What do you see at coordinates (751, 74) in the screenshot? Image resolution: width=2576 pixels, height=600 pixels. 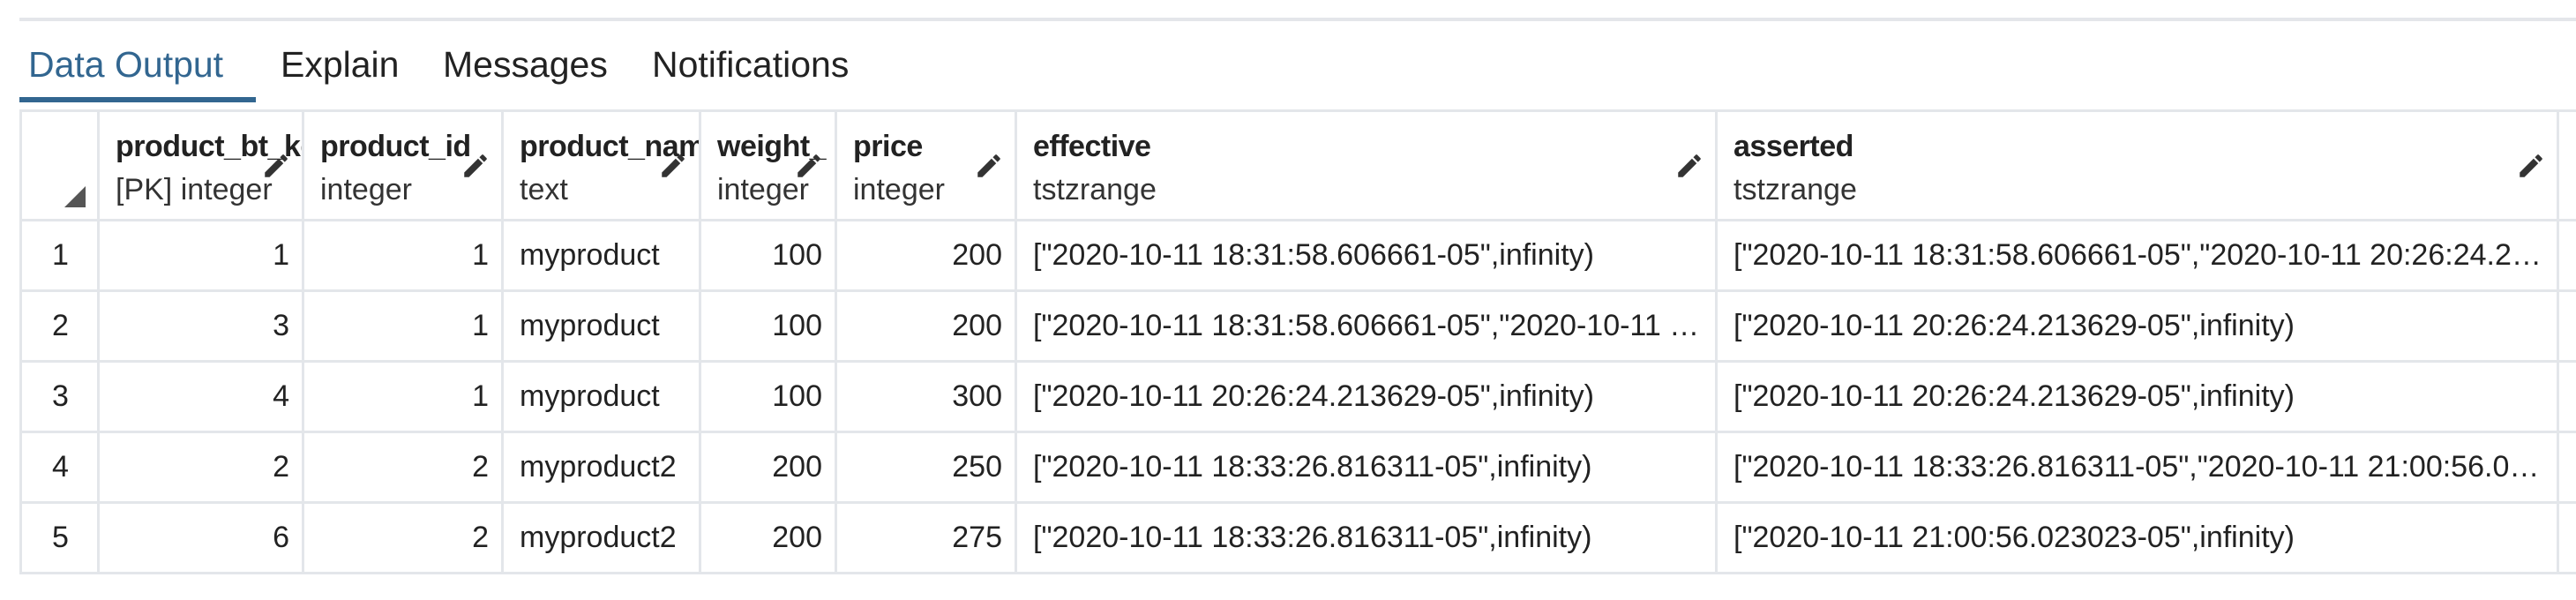 I see `tab-notifications: Notifications` at bounding box center [751, 74].